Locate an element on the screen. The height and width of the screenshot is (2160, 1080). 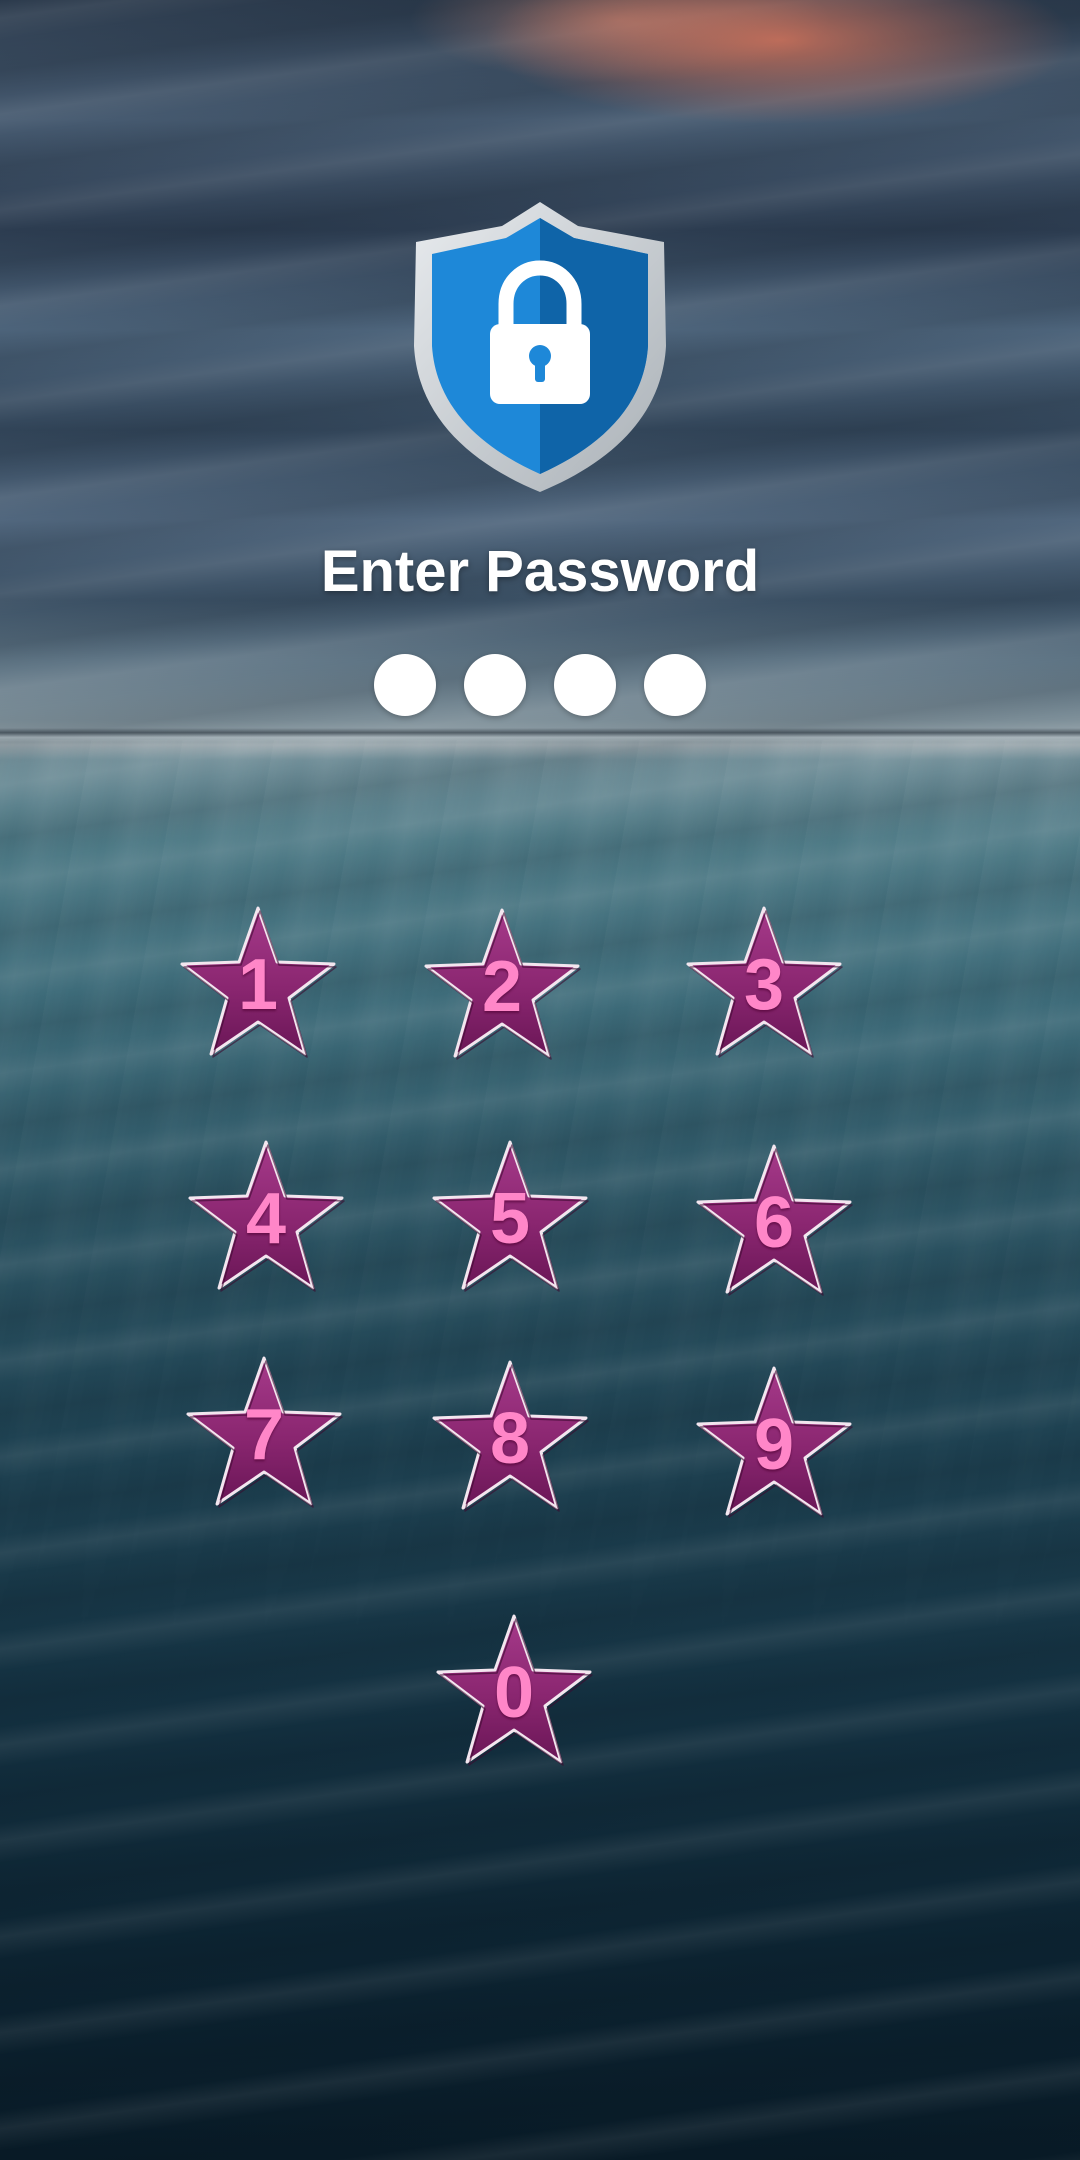
key-digit: 4 is located at coordinates (266, 1219).